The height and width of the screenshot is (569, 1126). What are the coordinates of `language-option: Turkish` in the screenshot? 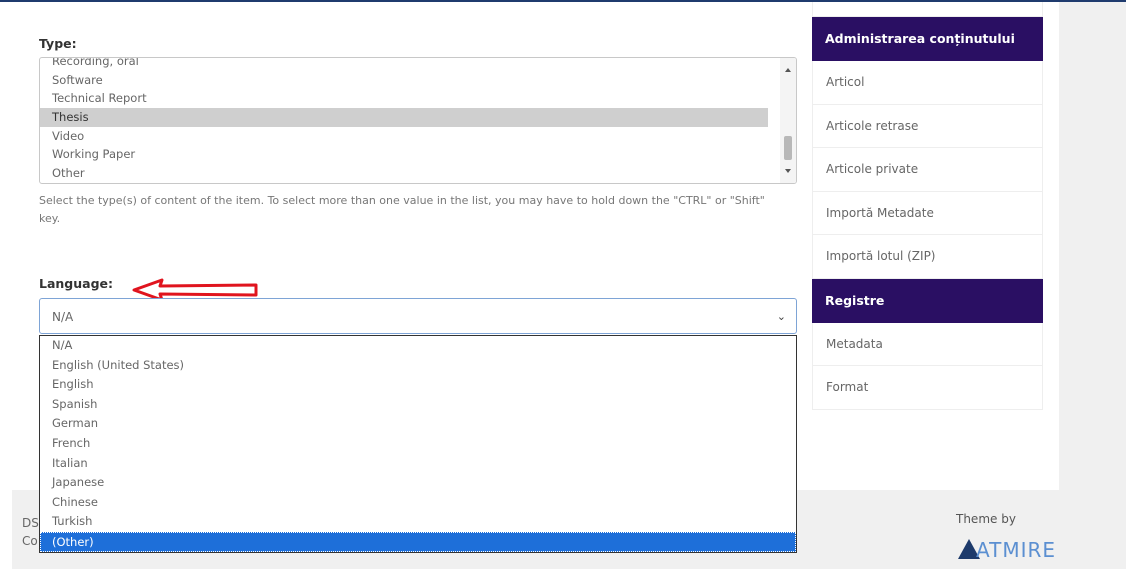 It's located at (418, 522).